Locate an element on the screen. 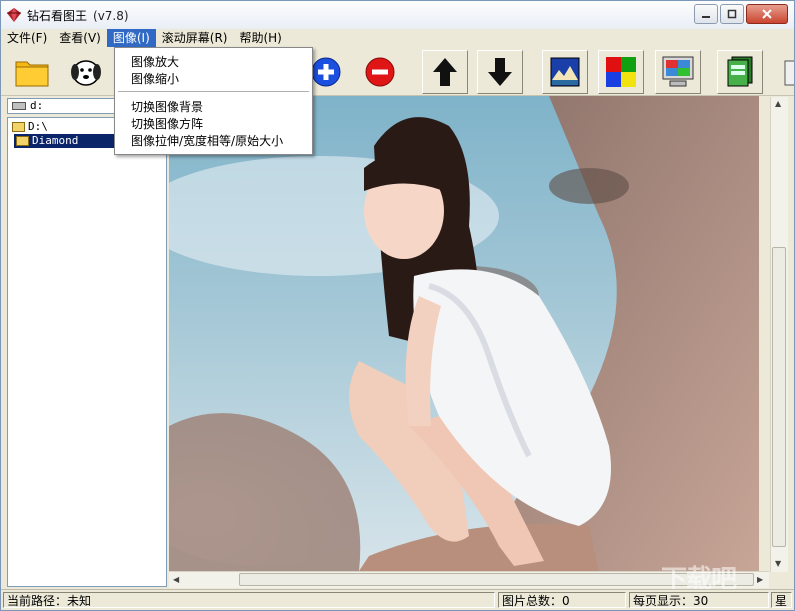  monitor-icon is located at coordinates (678, 71).